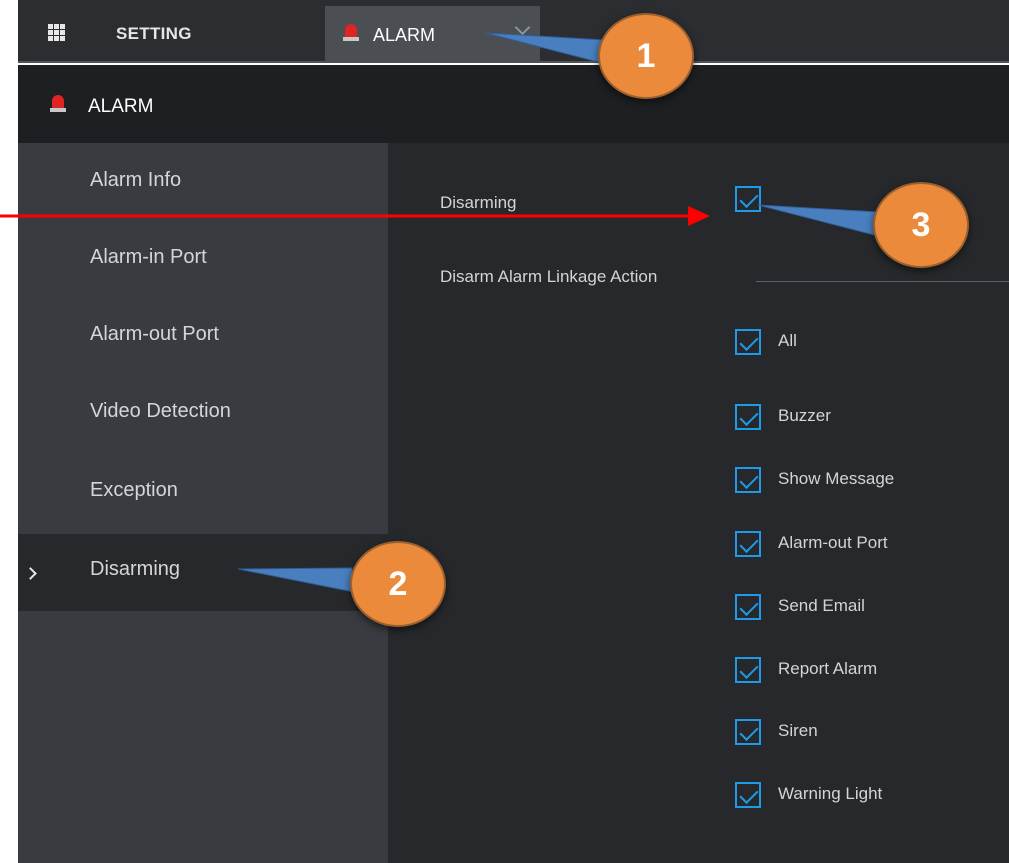 This screenshot has width=1009, height=863. Describe the element at coordinates (134, 490) in the screenshot. I see `sidebar-item-label: Exception` at that location.